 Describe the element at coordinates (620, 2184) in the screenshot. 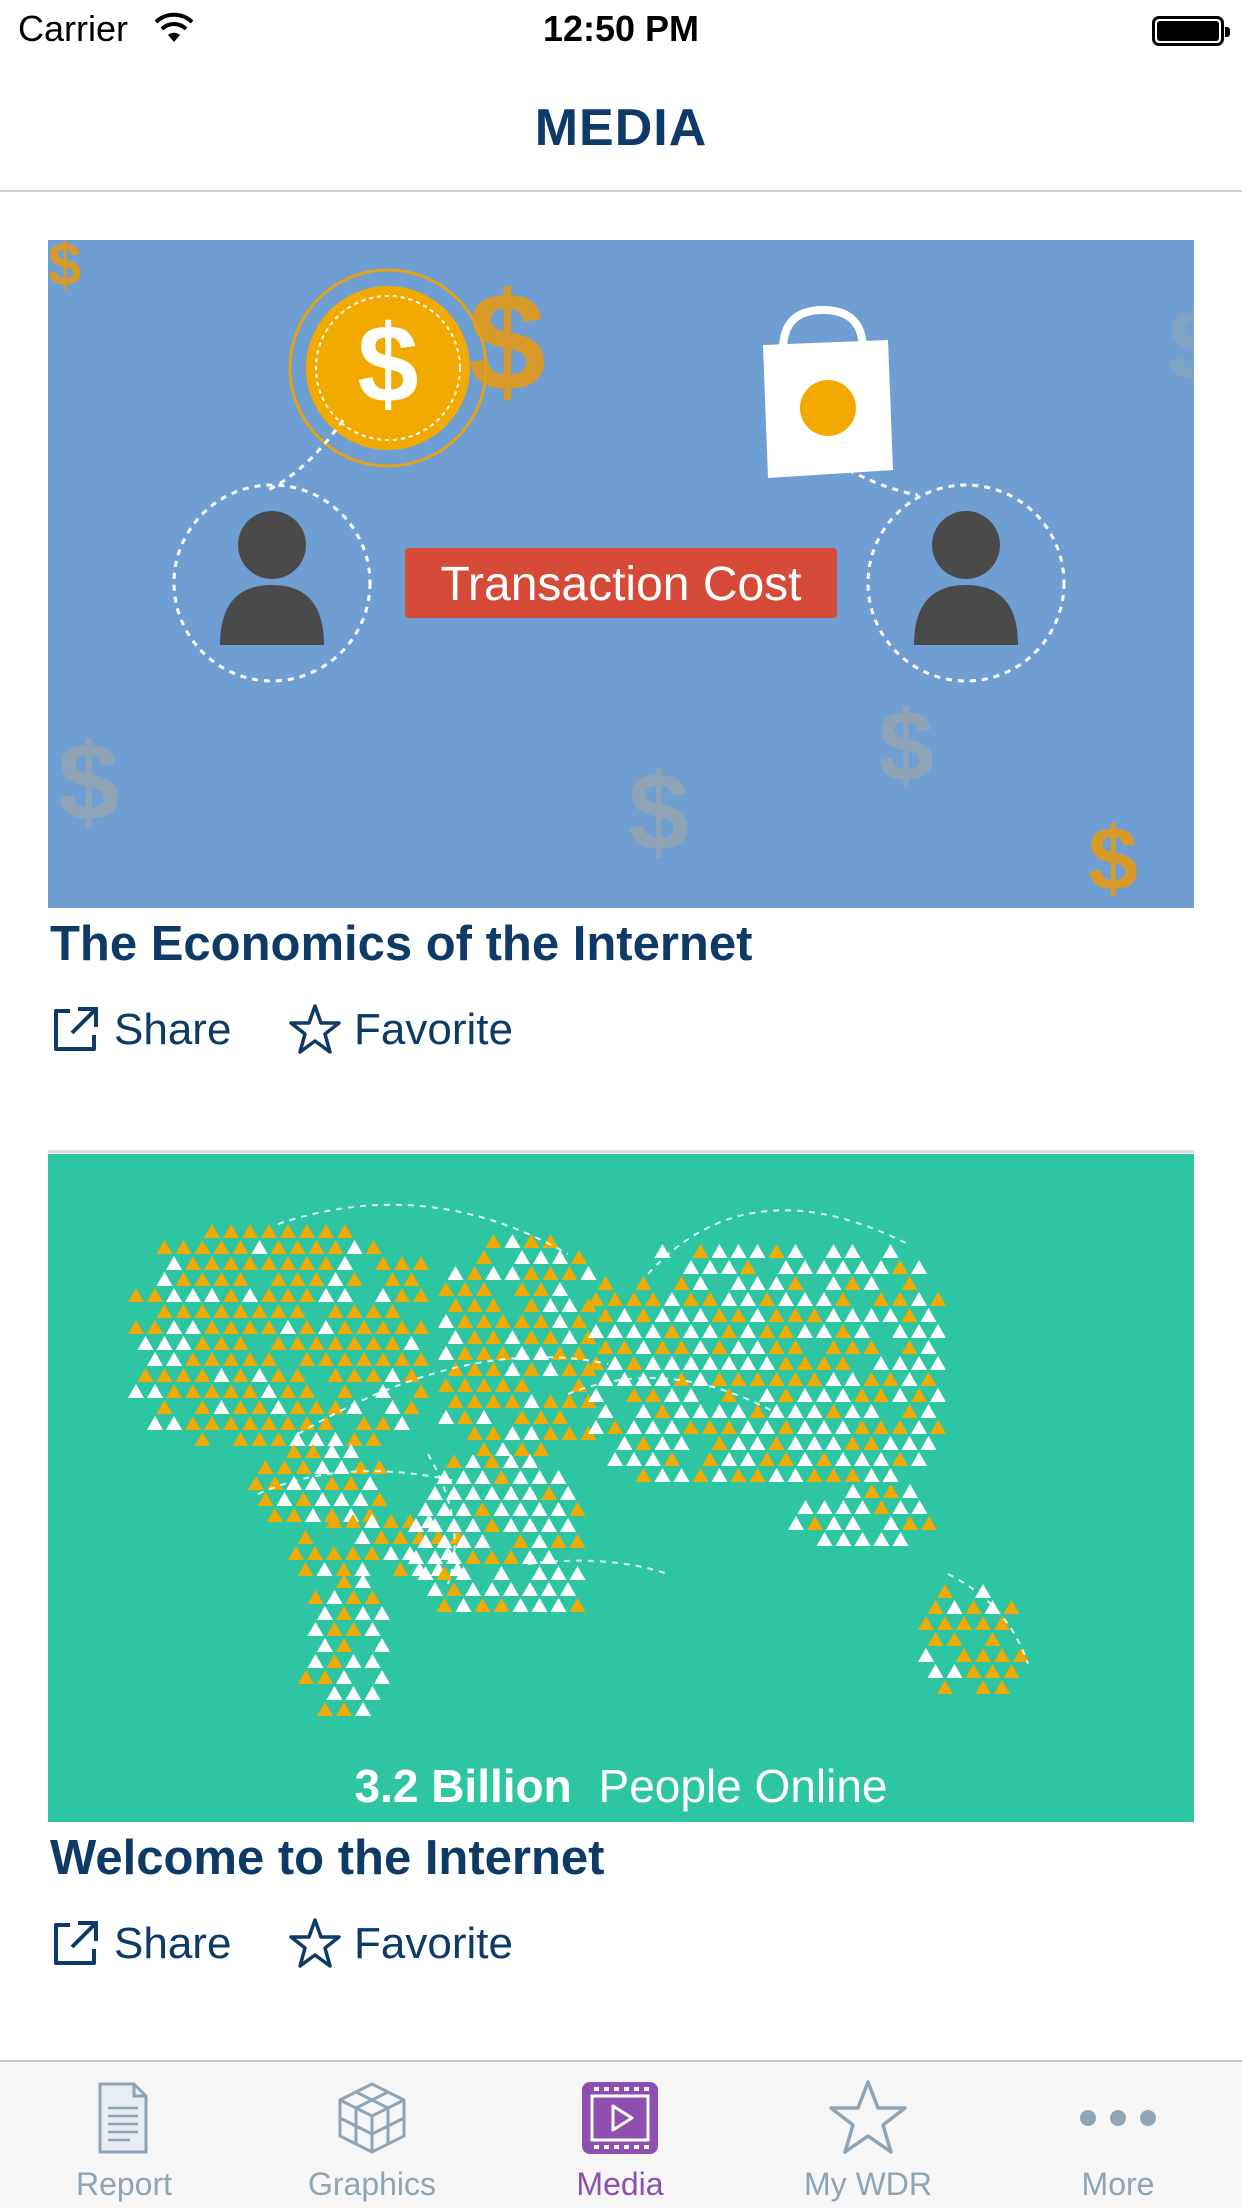

I see `tab-label: Media` at that location.